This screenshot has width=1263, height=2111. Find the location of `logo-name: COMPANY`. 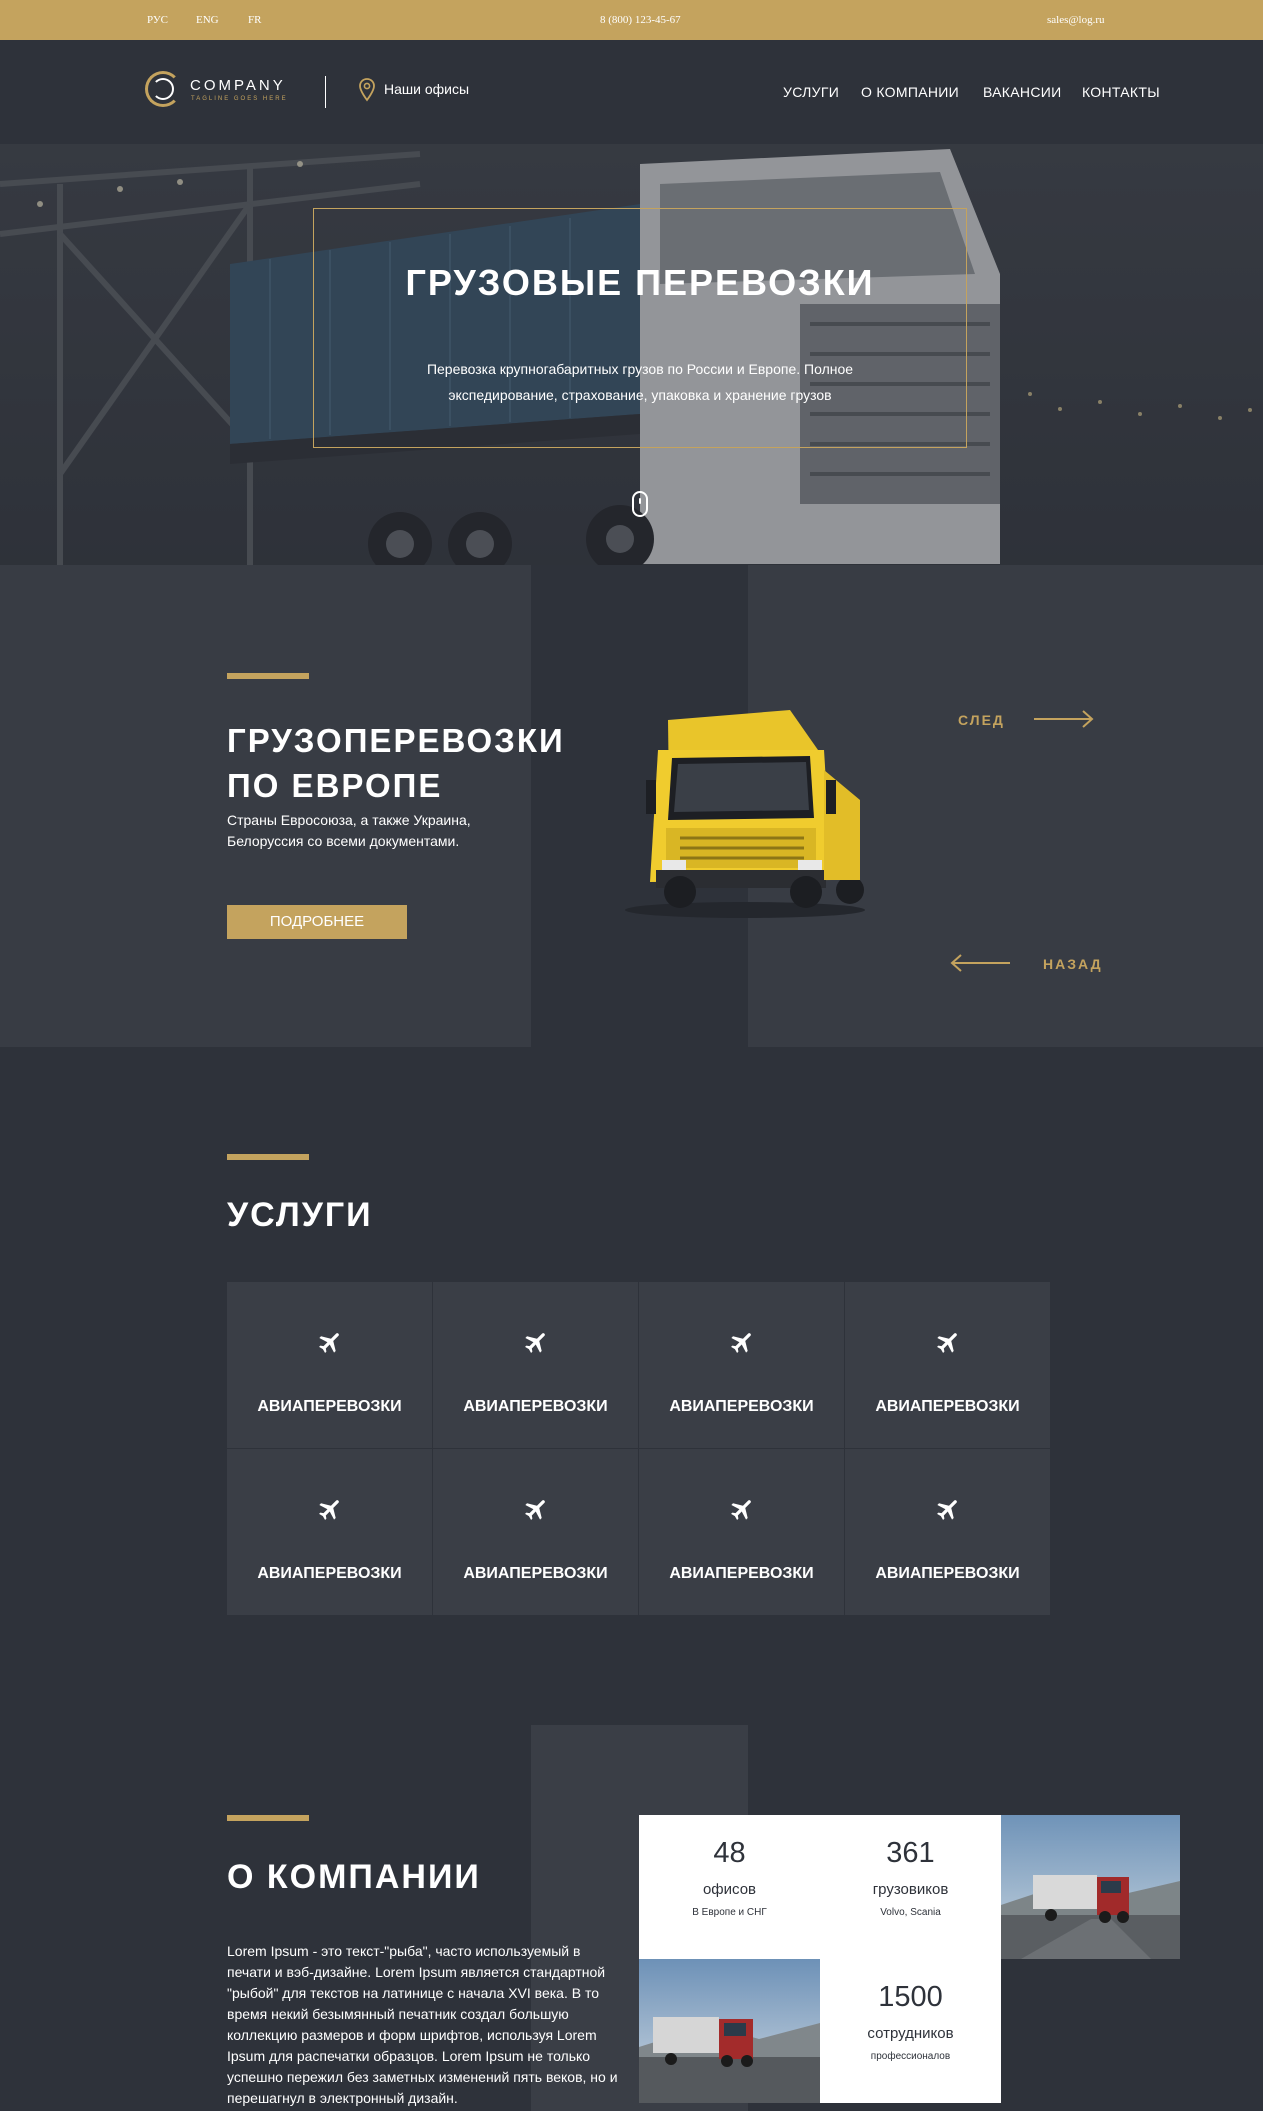

logo-name: COMPANY is located at coordinates (238, 85).